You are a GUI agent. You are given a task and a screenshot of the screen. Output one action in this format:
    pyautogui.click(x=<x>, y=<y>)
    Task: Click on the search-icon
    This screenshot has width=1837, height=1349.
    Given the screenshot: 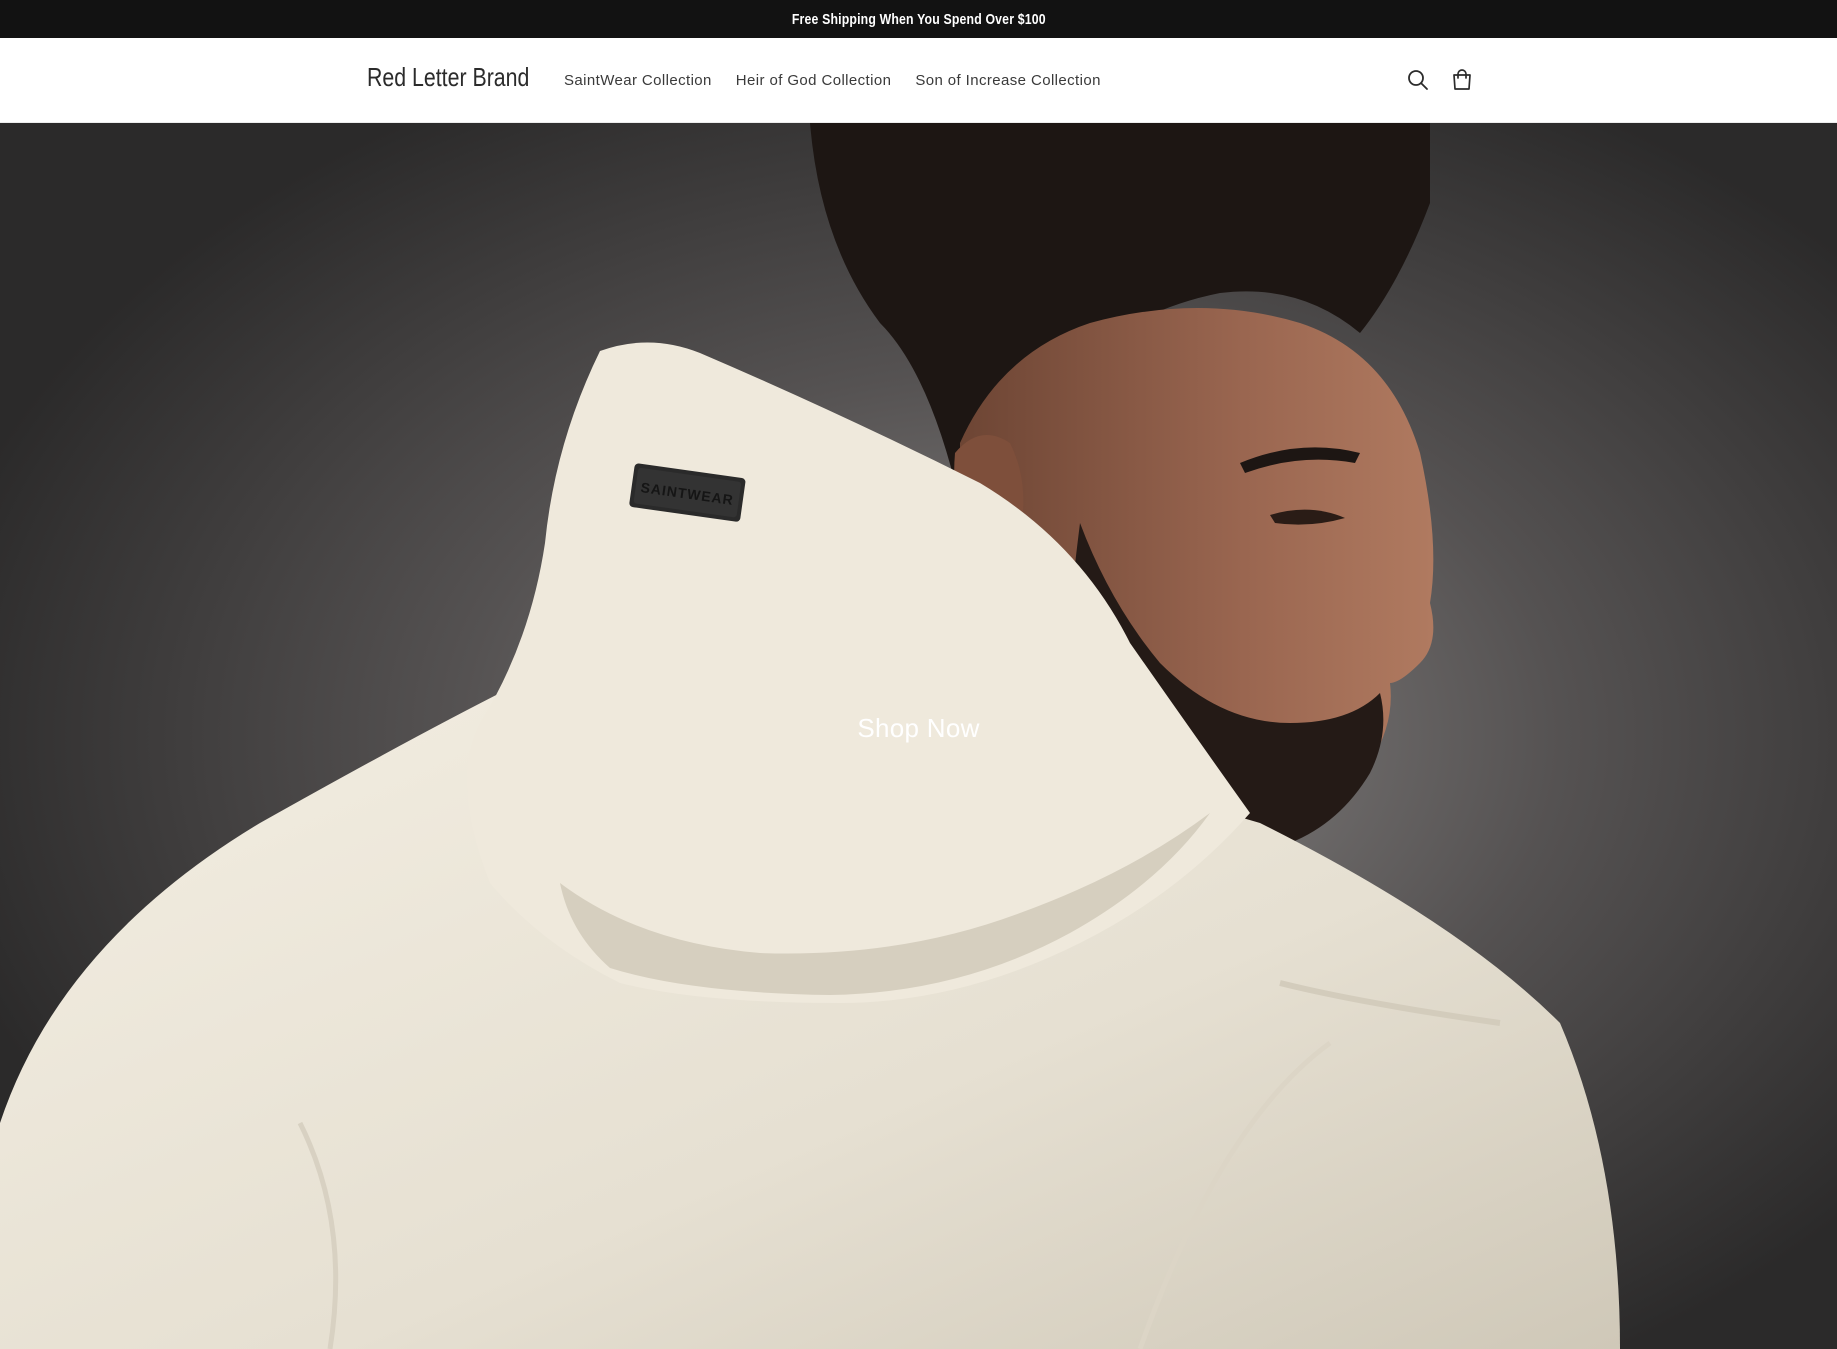 What is the action you would take?
    pyautogui.click(x=1418, y=80)
    